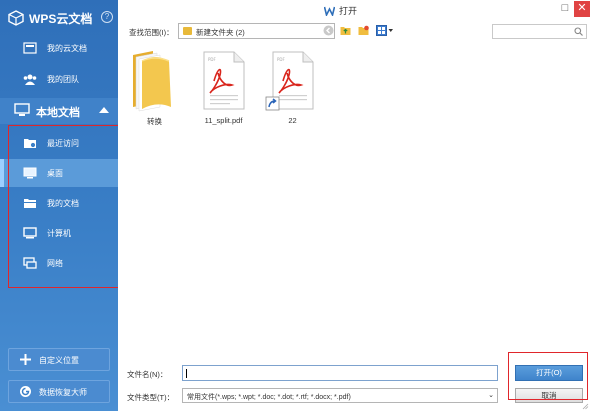  What do you see at coordinates (154, 121) in the screenshot?
I see `file-name: 转换` at bounding box center [154, 121].